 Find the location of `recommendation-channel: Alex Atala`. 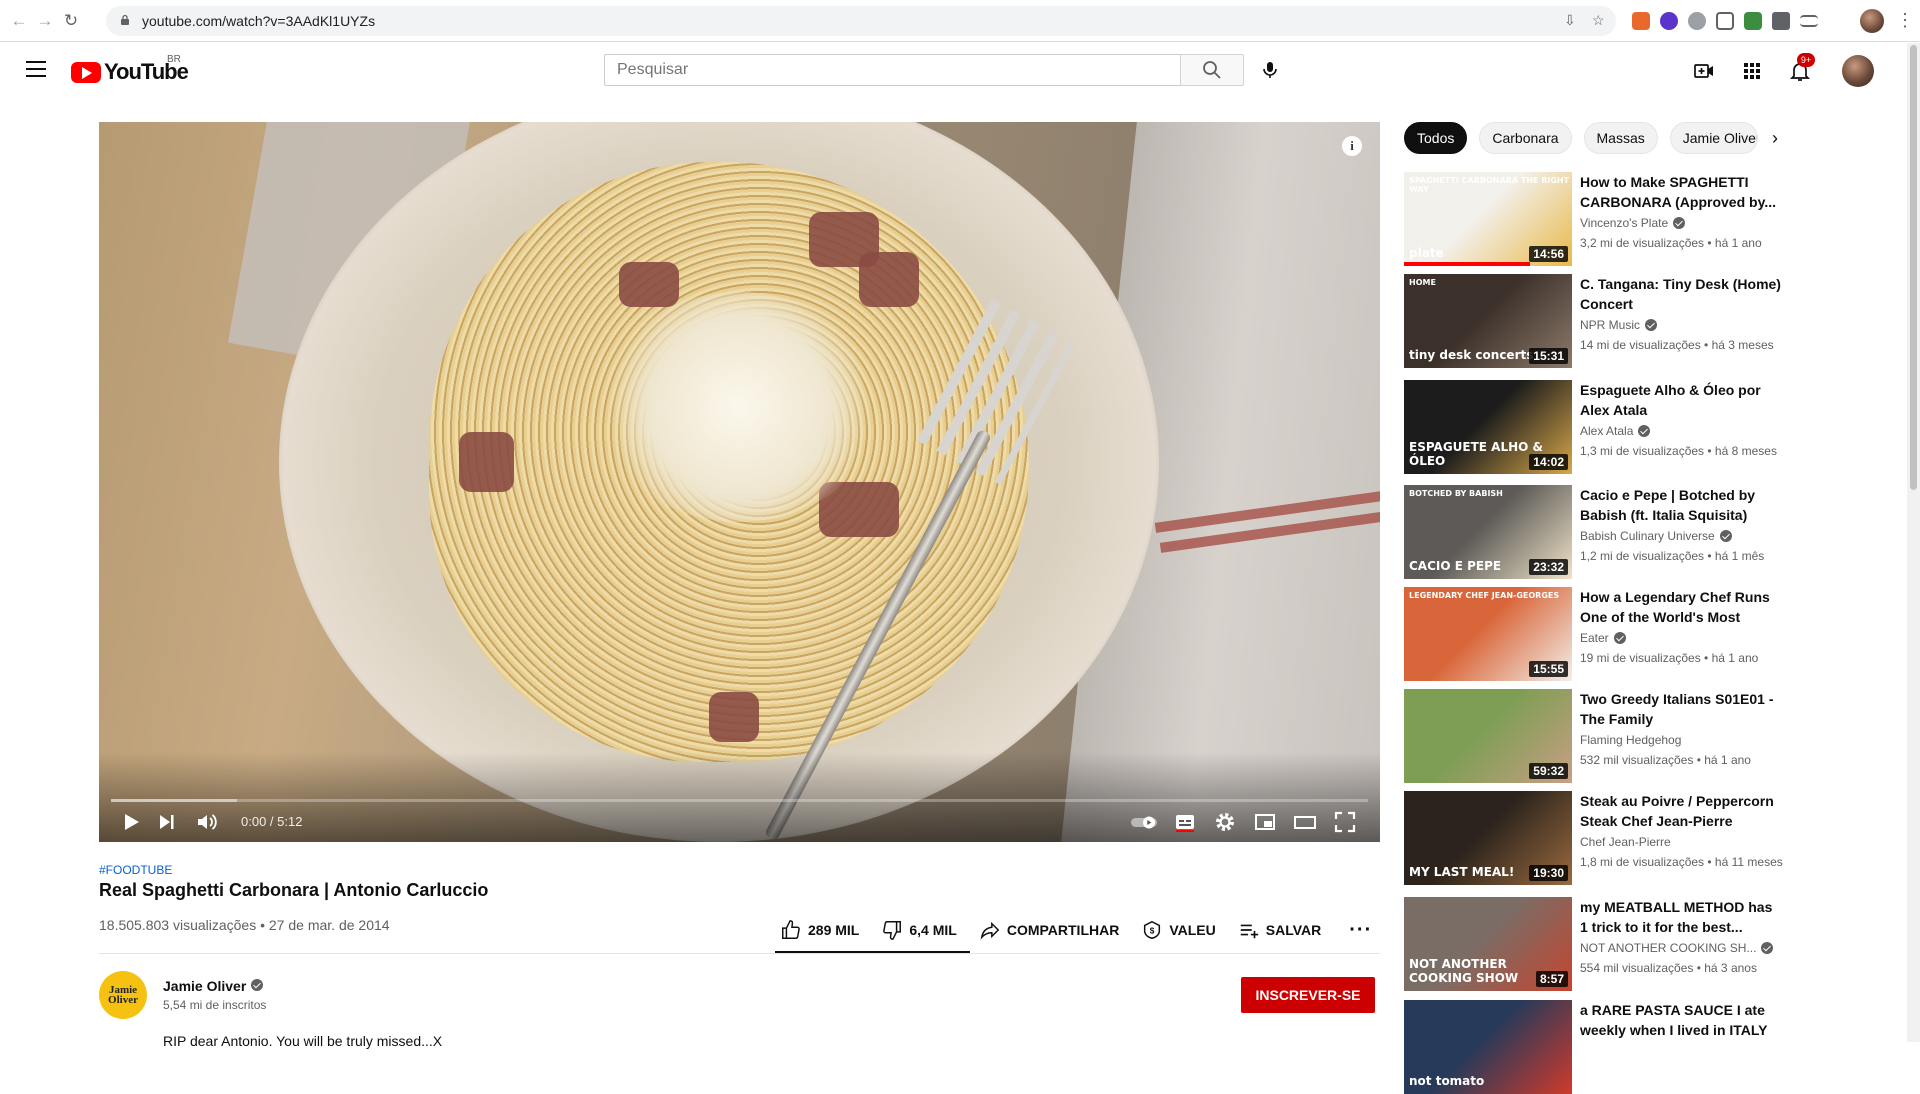

recommendation-channel: Alex Atala is located at coordinates (1615, 431).